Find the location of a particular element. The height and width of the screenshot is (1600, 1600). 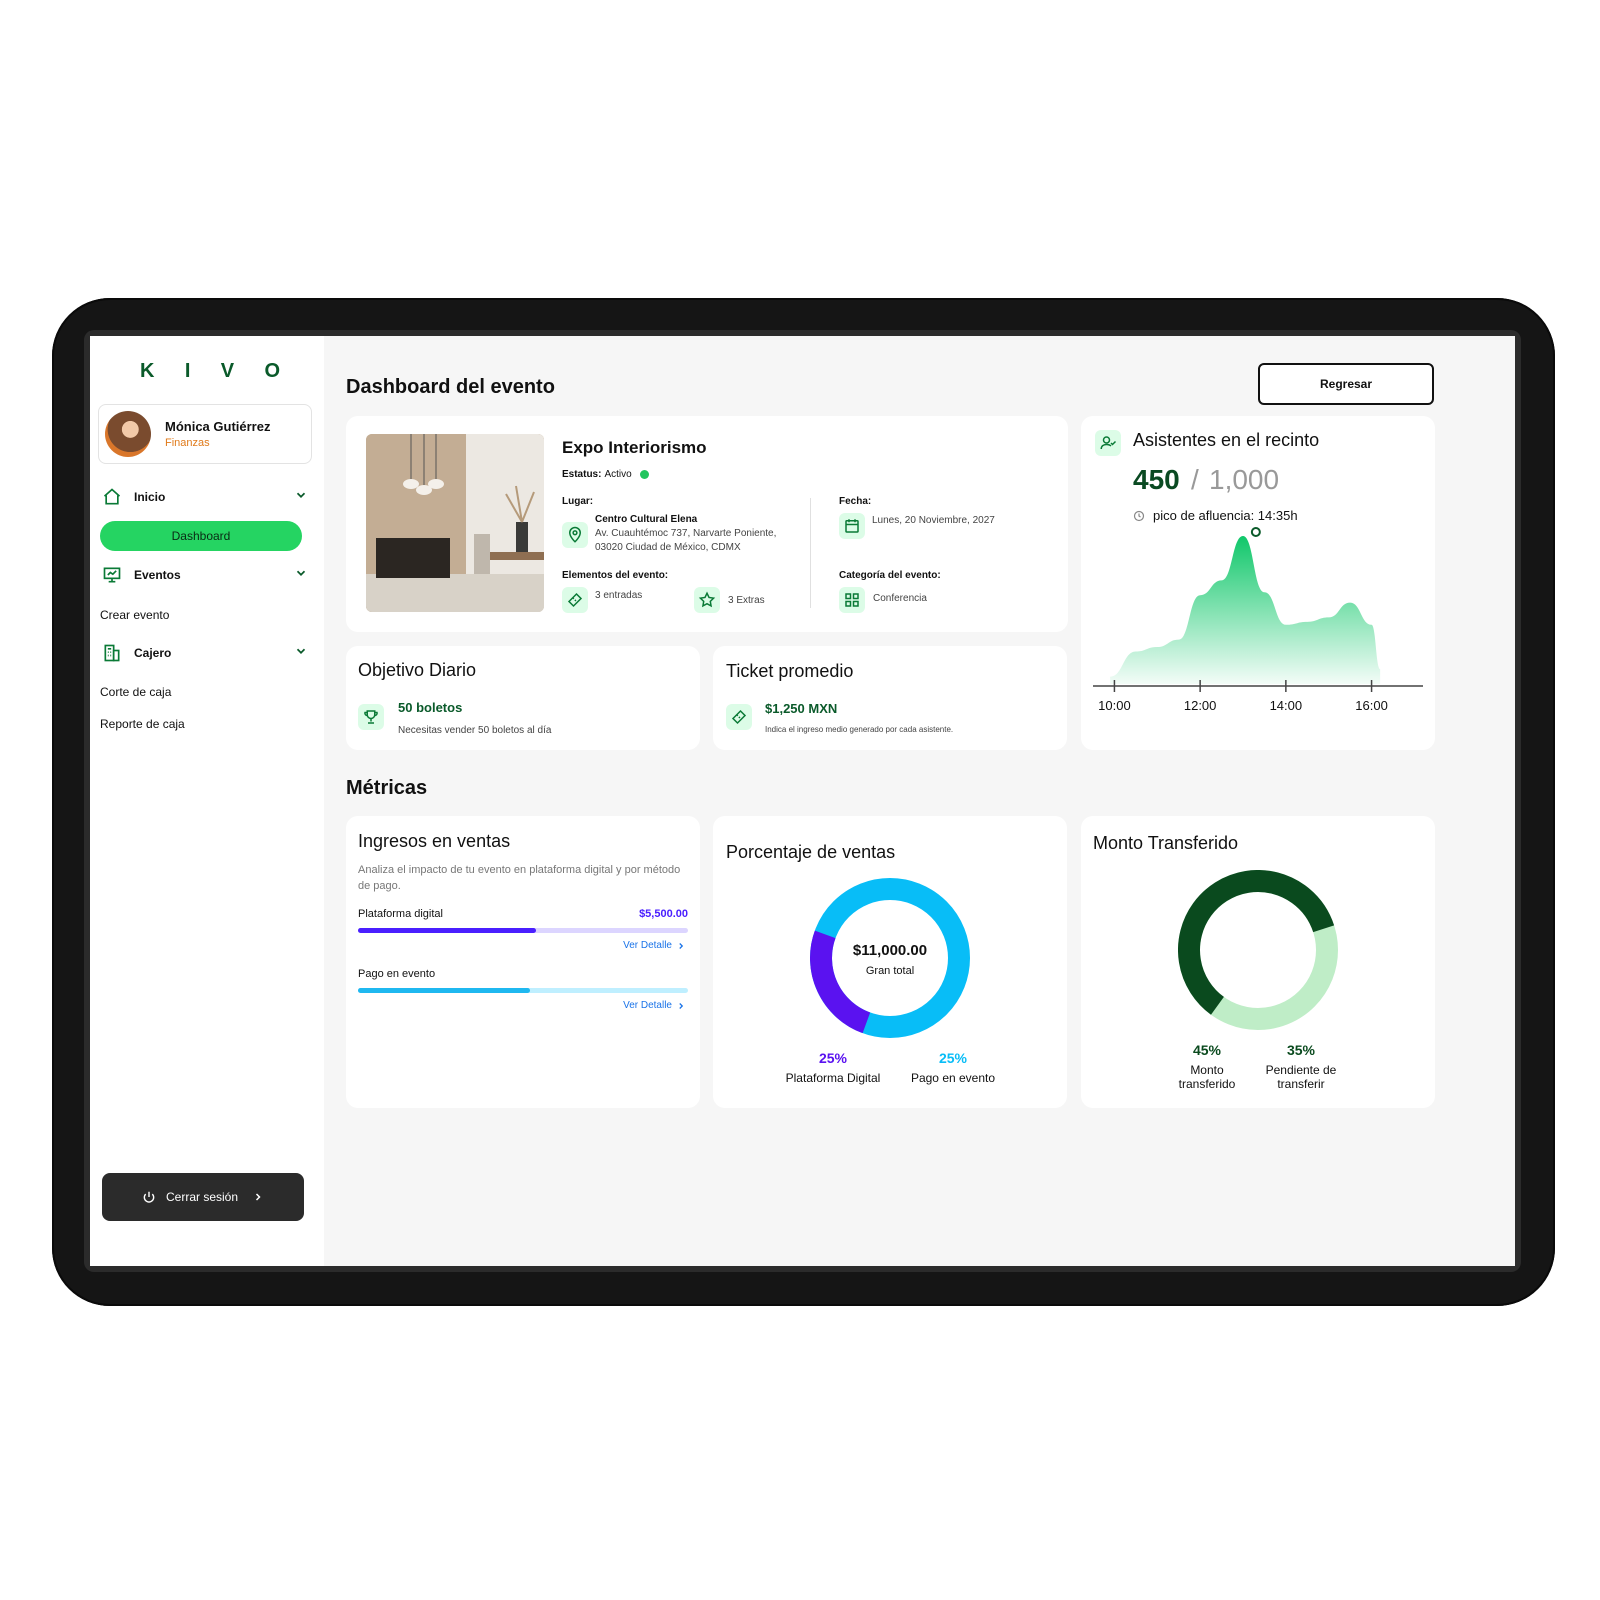

daily-goal-value: 50 boletos is located at coordinates (430, 707).